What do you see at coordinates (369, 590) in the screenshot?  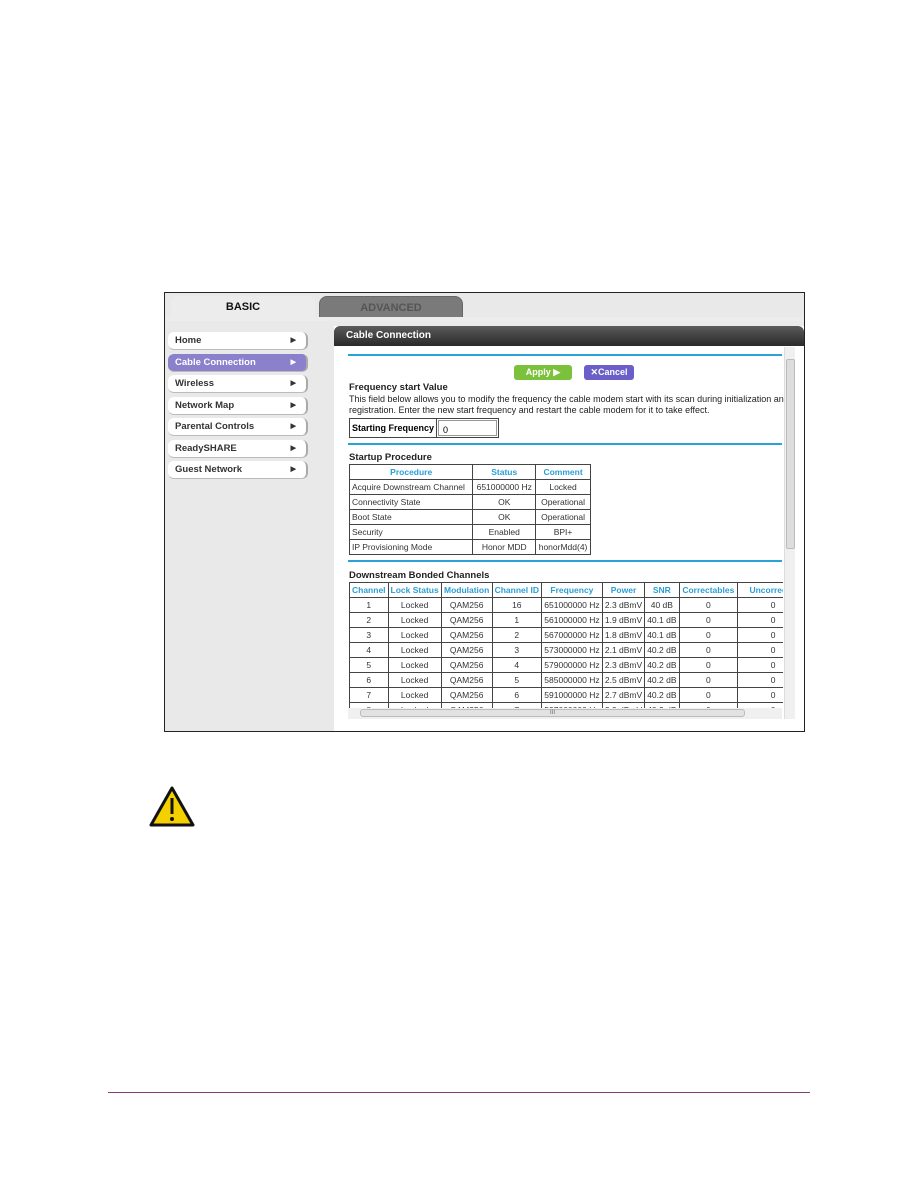 I see `column-header: Channel` at bounding box center [369, 590].